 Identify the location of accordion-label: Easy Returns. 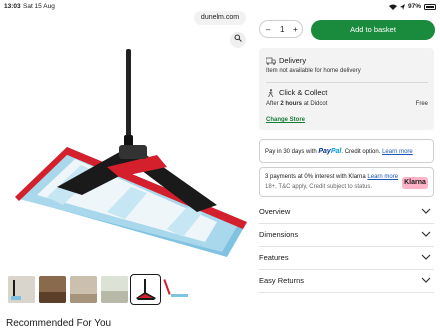
(282, 280).